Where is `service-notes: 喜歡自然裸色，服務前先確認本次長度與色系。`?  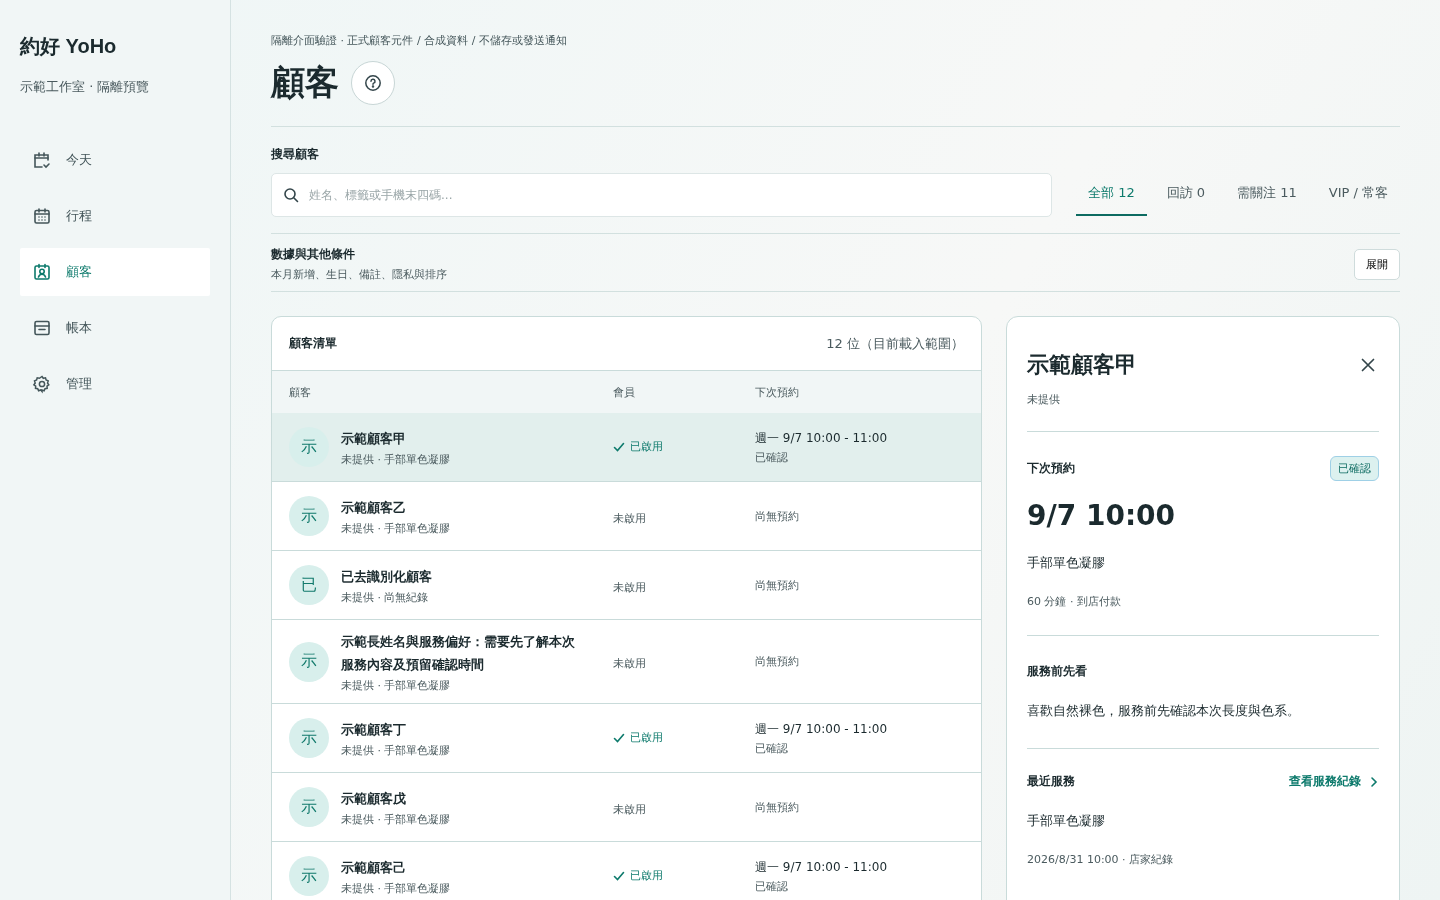
service-notes: 喜歡自然裸色，服務前先確認本次長度與色系。 is located at coordinates (1164, 711).